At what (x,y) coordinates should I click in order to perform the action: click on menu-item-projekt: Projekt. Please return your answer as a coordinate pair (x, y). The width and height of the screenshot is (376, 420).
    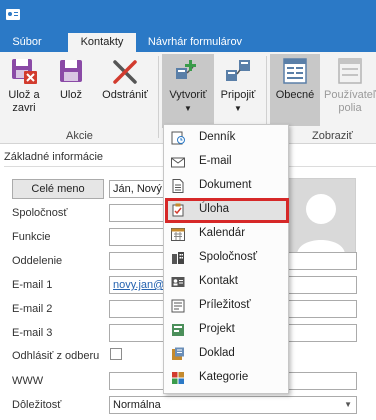
    Looking at the image, I should click on (226, 330).